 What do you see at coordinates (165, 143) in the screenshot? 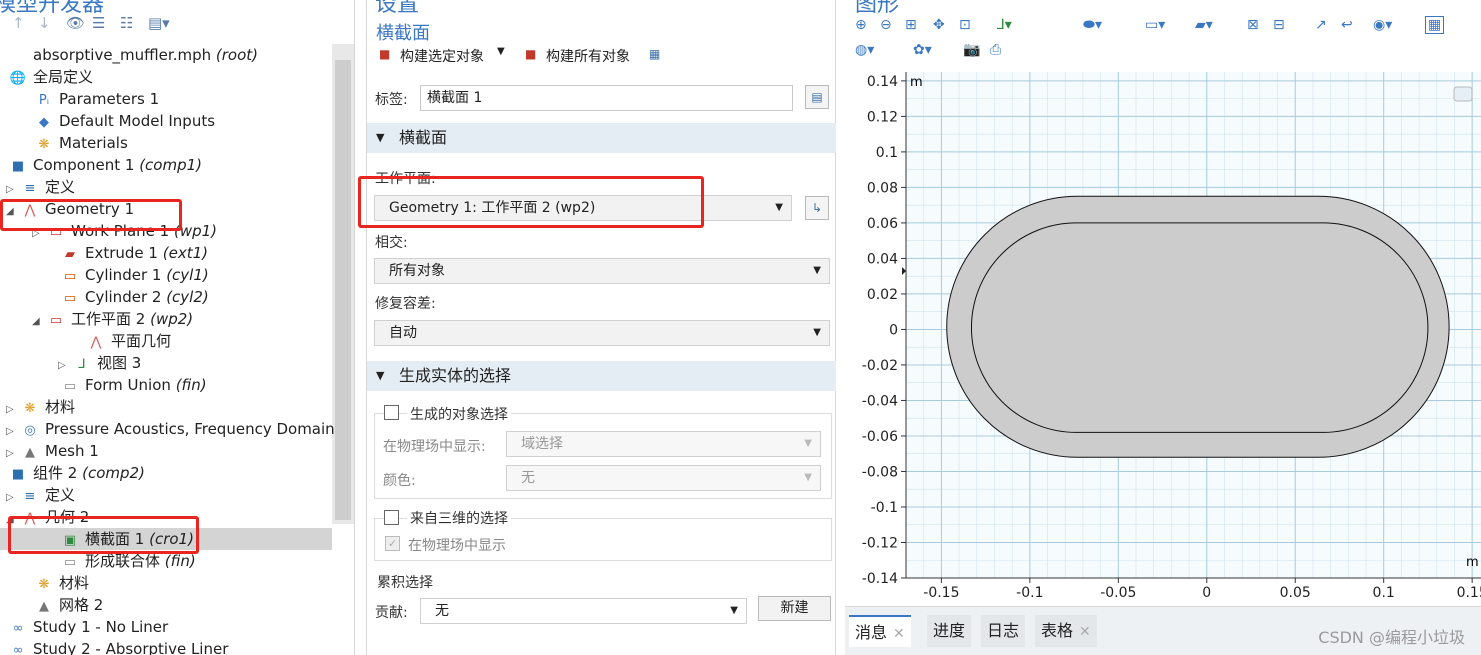
I see `tree-item: ❋ Materials` at bounding box center [165, 143].